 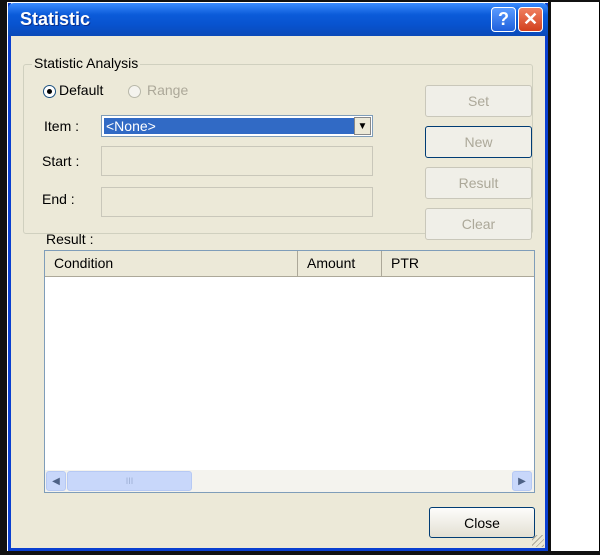 What do you see at coordinates (362, 126) in the screenshot?
I see `chevron-down-icon: ▼` at bounding box center [362, 126].